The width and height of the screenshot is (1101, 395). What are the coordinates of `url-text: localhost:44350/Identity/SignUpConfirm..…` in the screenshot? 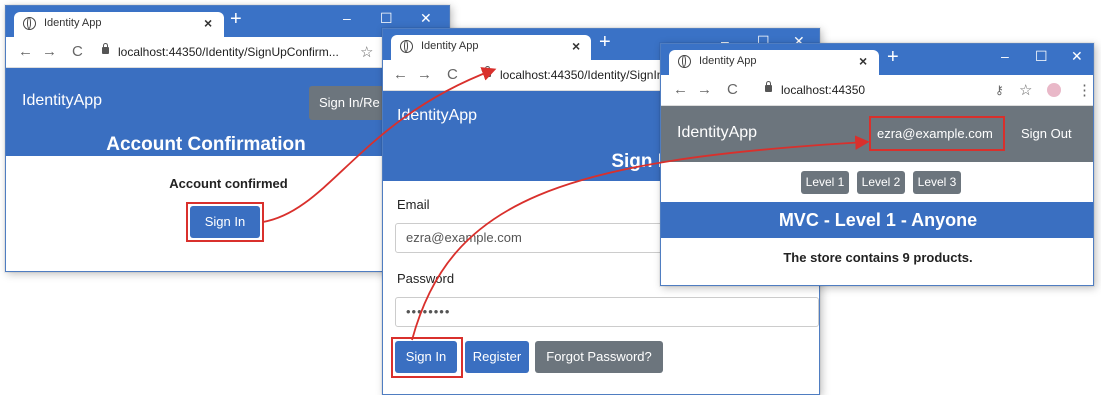 It's located at (228, 52).